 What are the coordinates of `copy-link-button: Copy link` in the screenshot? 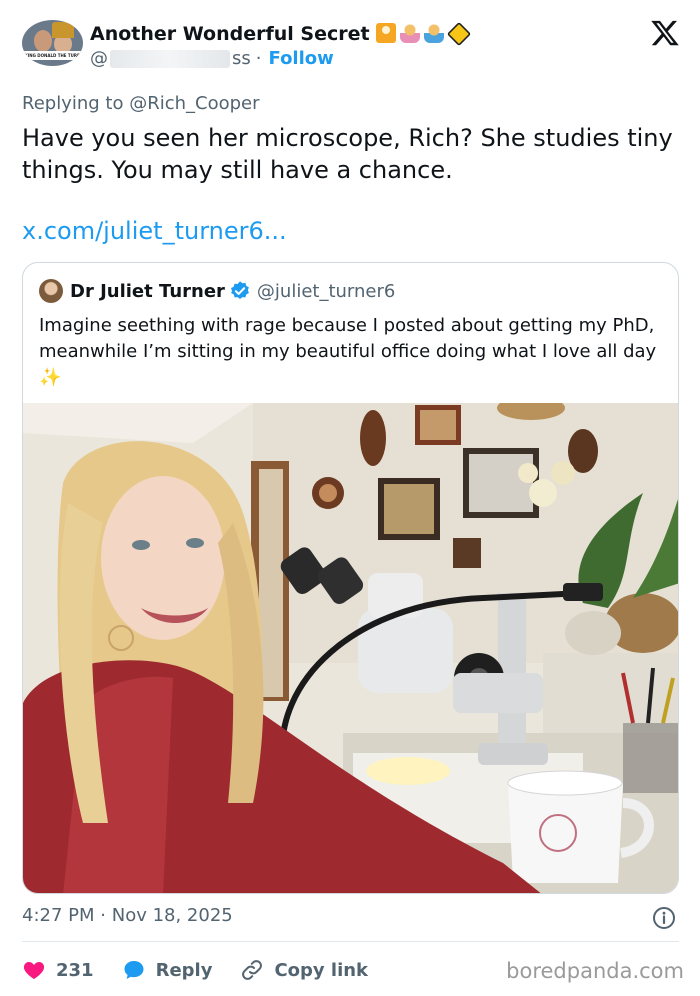 It's located at (304, 970).